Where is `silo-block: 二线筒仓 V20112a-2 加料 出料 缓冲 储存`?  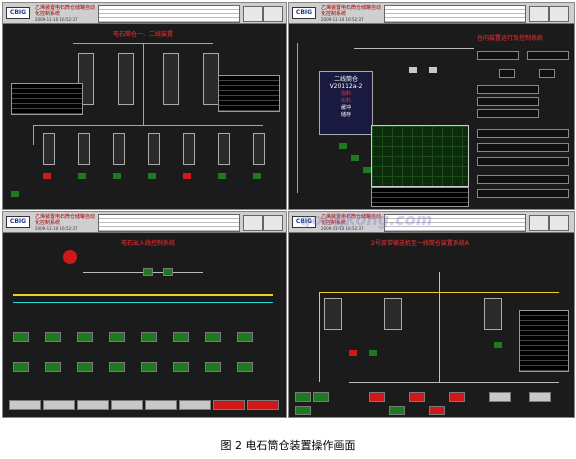 silo-block: 二线筒仓 V20112a-2 加料 出料 缓冲 储存 is located at coordinates (346, 103).